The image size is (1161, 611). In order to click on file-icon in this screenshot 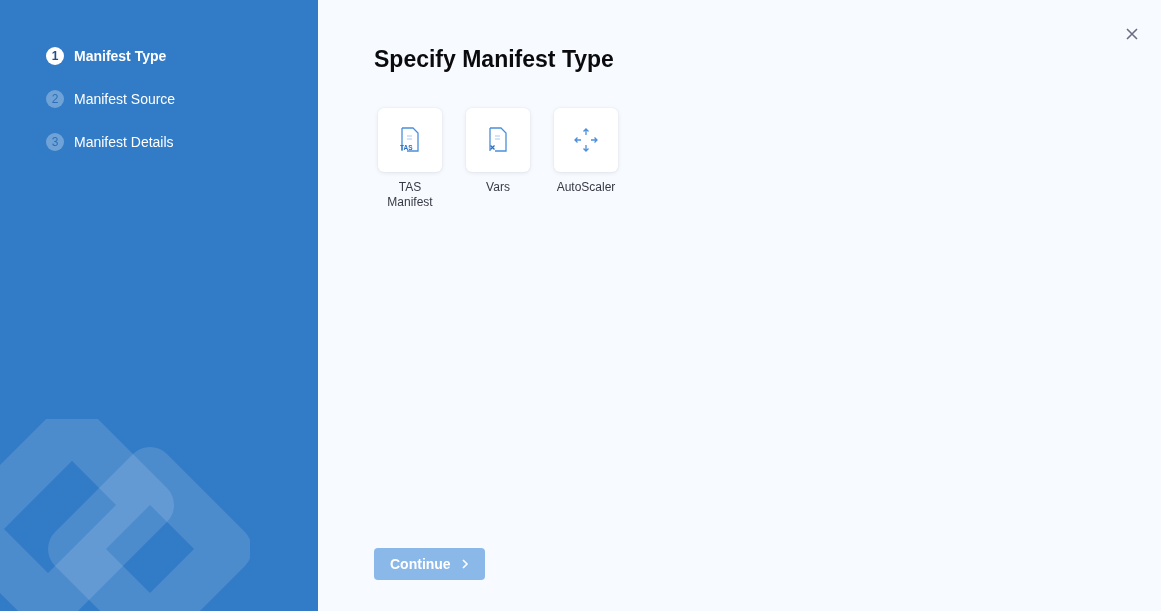, I will do `click(498, 140)`.